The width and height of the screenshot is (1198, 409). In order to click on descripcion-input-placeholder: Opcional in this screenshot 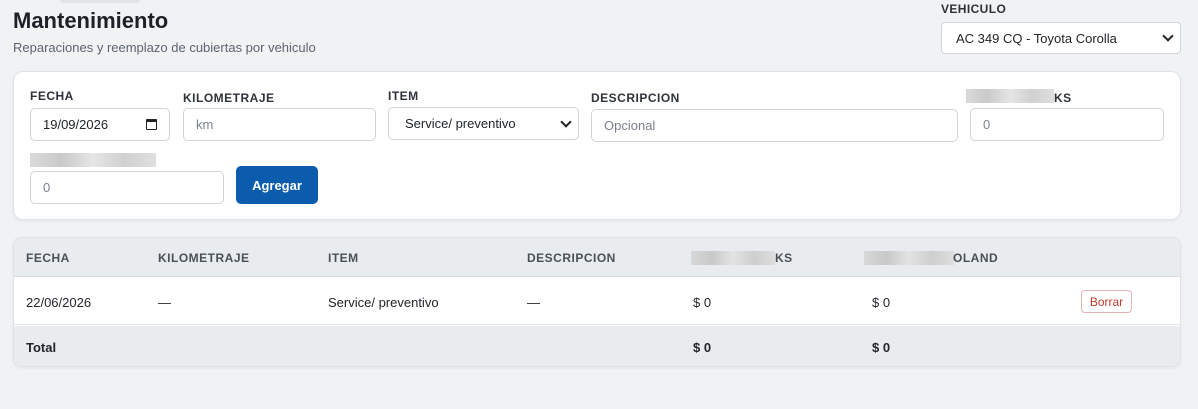, I will do `click(630, 125)`.